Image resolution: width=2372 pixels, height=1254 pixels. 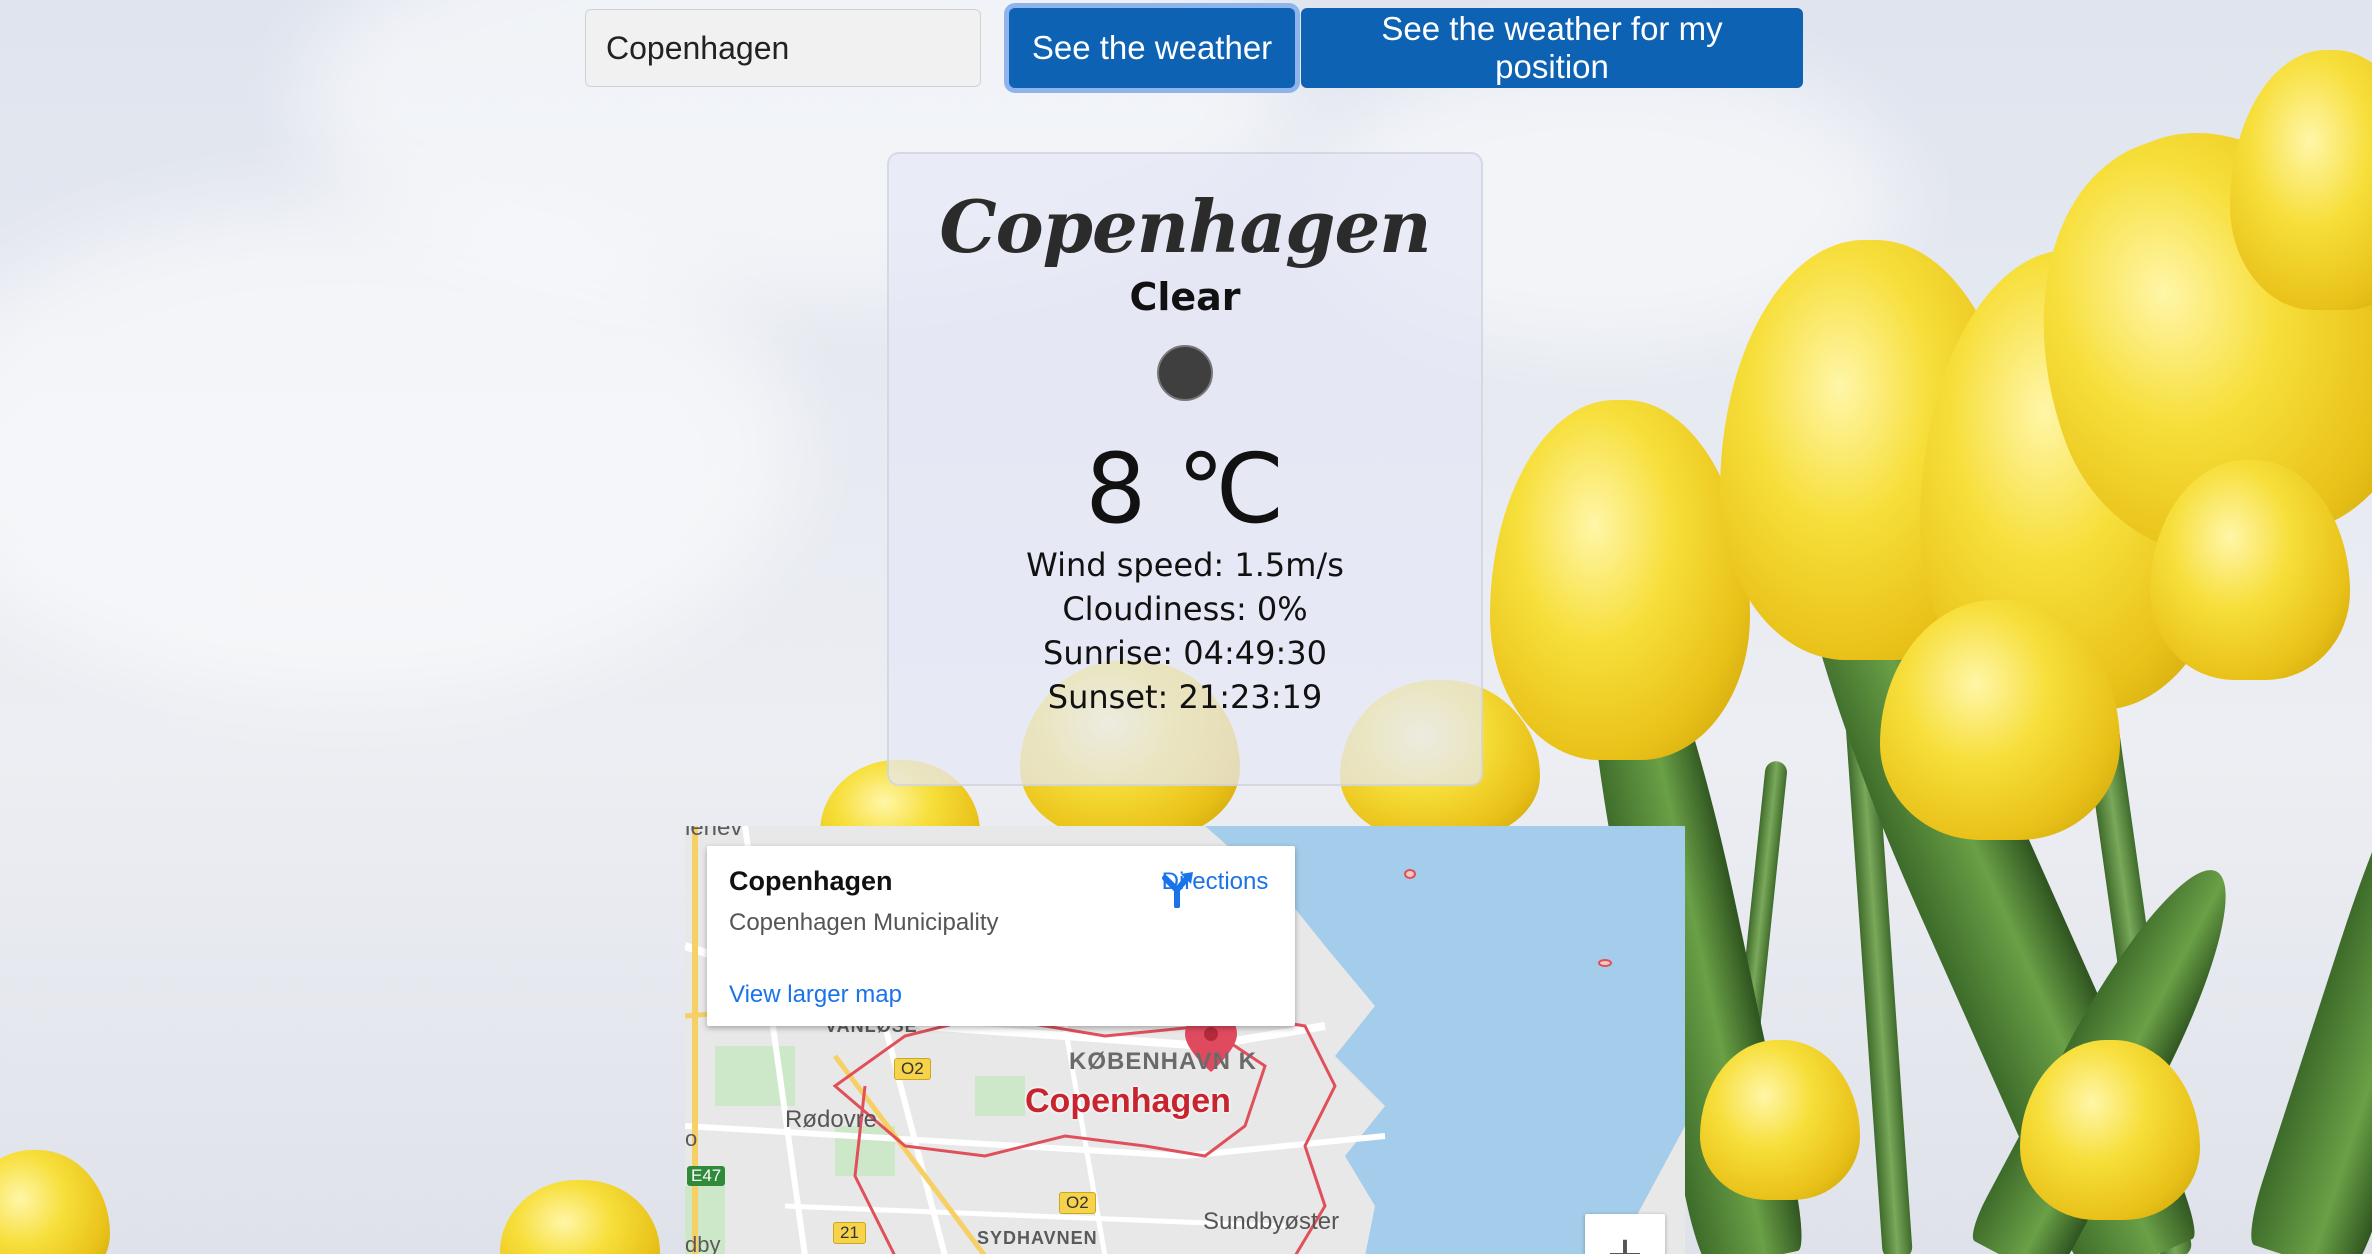 What do you see at coordinates (703, 1243) in the screenshot?
I see `map-label-edge-bottom: dby` at bounding box center [703, 1243].